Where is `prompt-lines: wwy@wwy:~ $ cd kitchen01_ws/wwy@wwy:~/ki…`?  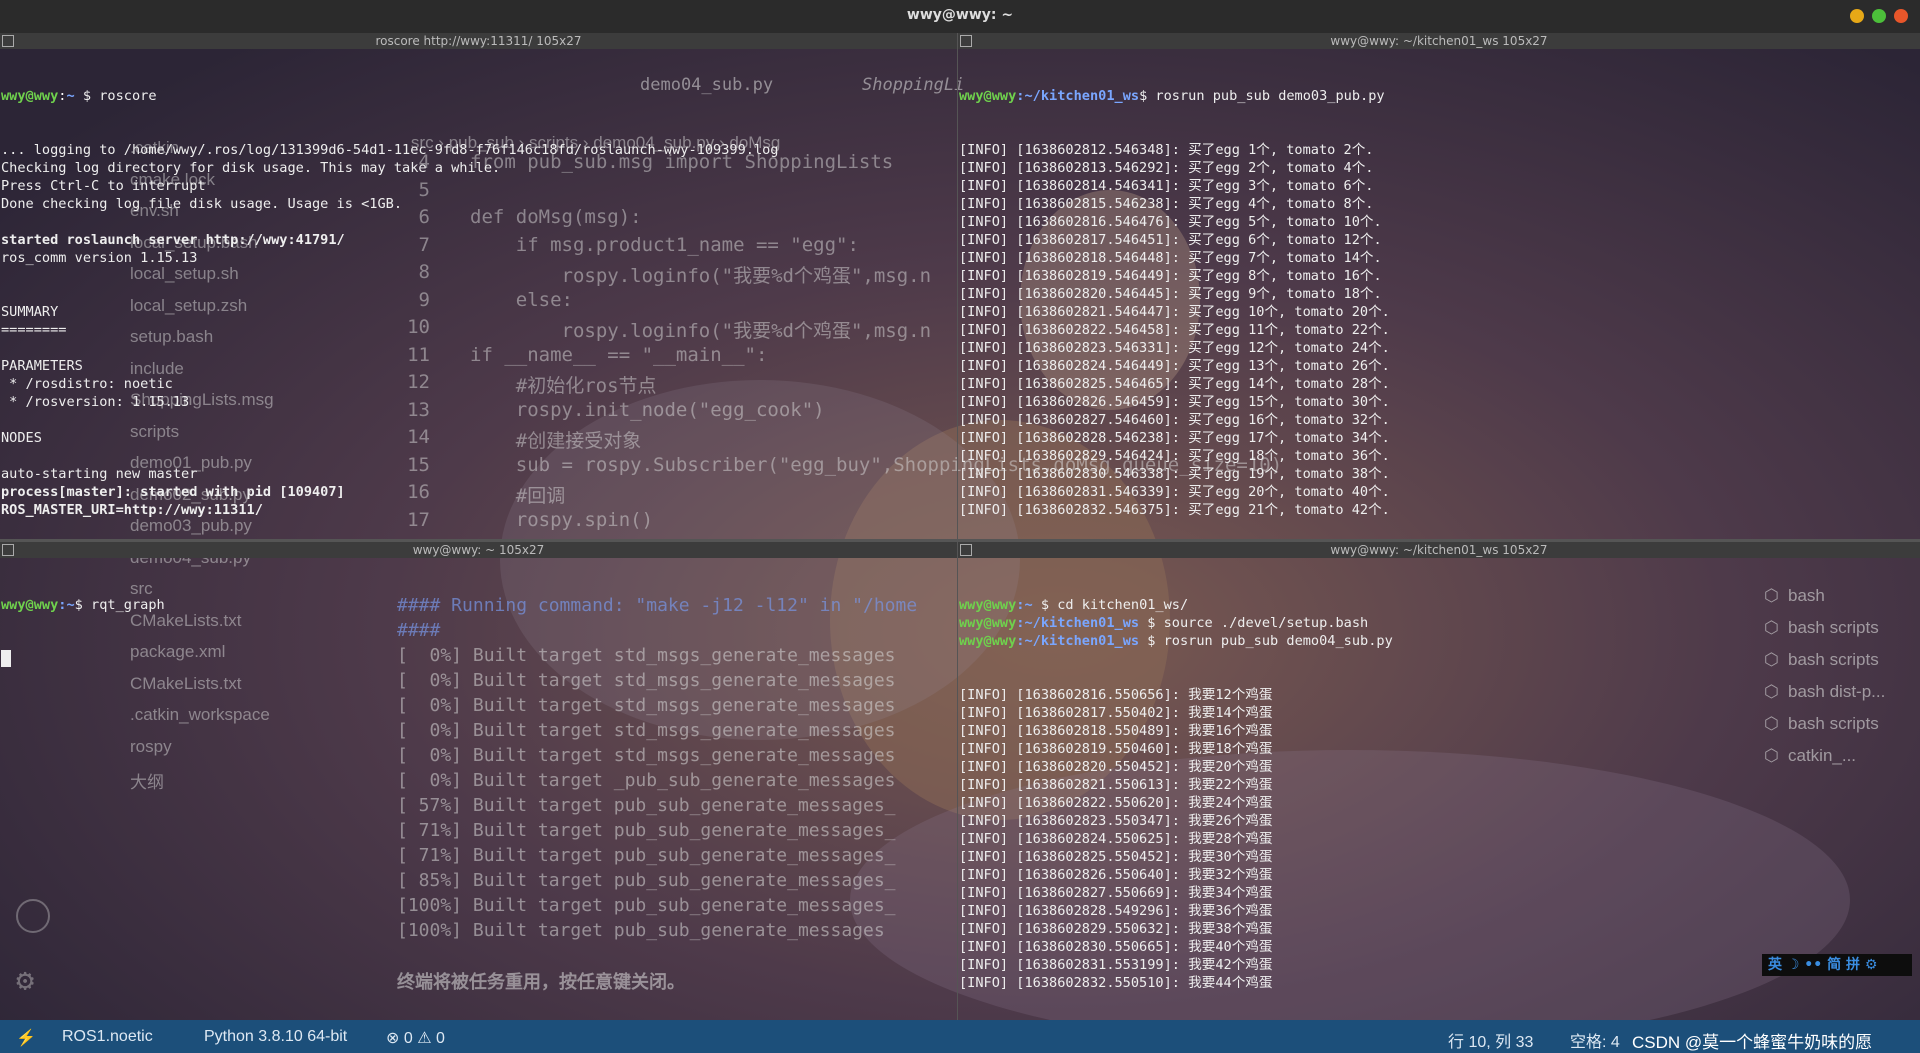 prompt-lines: wwy@wwy:~ $ cd kitchen01_ws/wwy@wwy:~/ki… is located at coordinates (1439, 623).